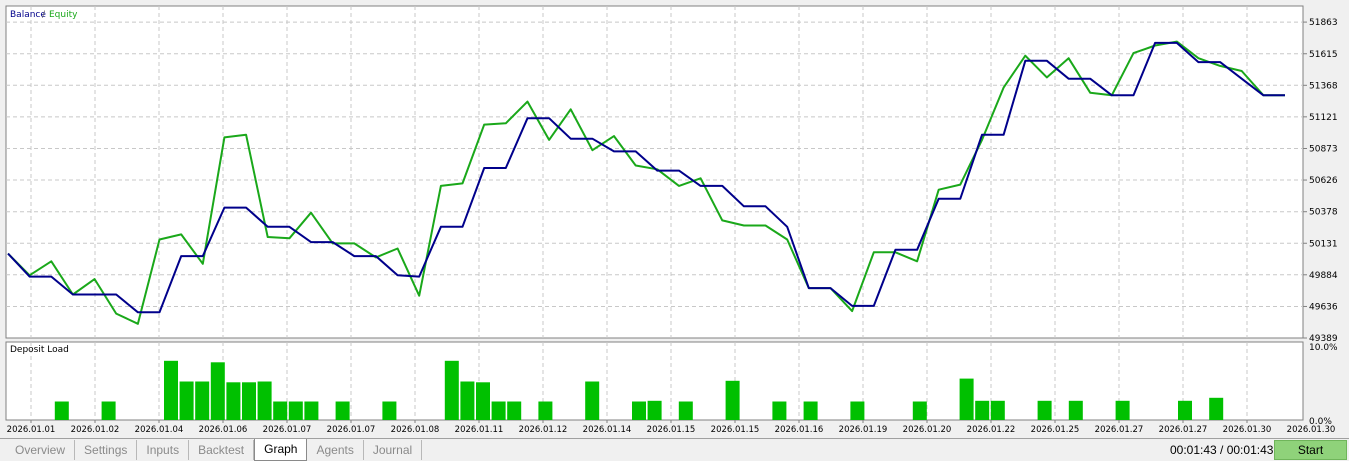  Describe the element at coordinates (39, 350) in the screenshot. I see `deposit-load-title: Deposit Load` at that location.